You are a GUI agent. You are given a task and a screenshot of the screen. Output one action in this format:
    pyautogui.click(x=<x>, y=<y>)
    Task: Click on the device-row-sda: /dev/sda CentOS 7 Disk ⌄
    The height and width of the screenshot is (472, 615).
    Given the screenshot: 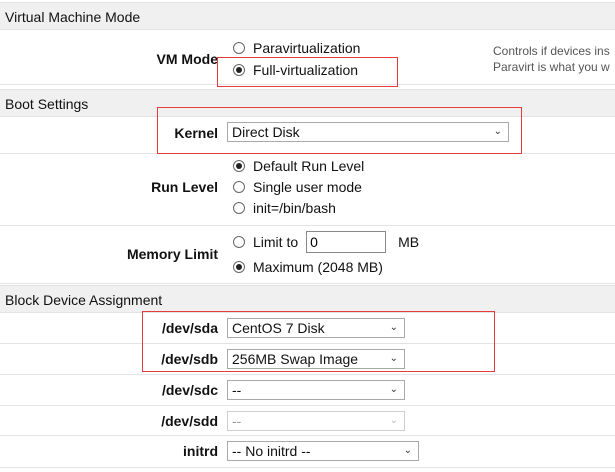 What is the action you would take?
    pyautogui.click(x=307, y=328)
    